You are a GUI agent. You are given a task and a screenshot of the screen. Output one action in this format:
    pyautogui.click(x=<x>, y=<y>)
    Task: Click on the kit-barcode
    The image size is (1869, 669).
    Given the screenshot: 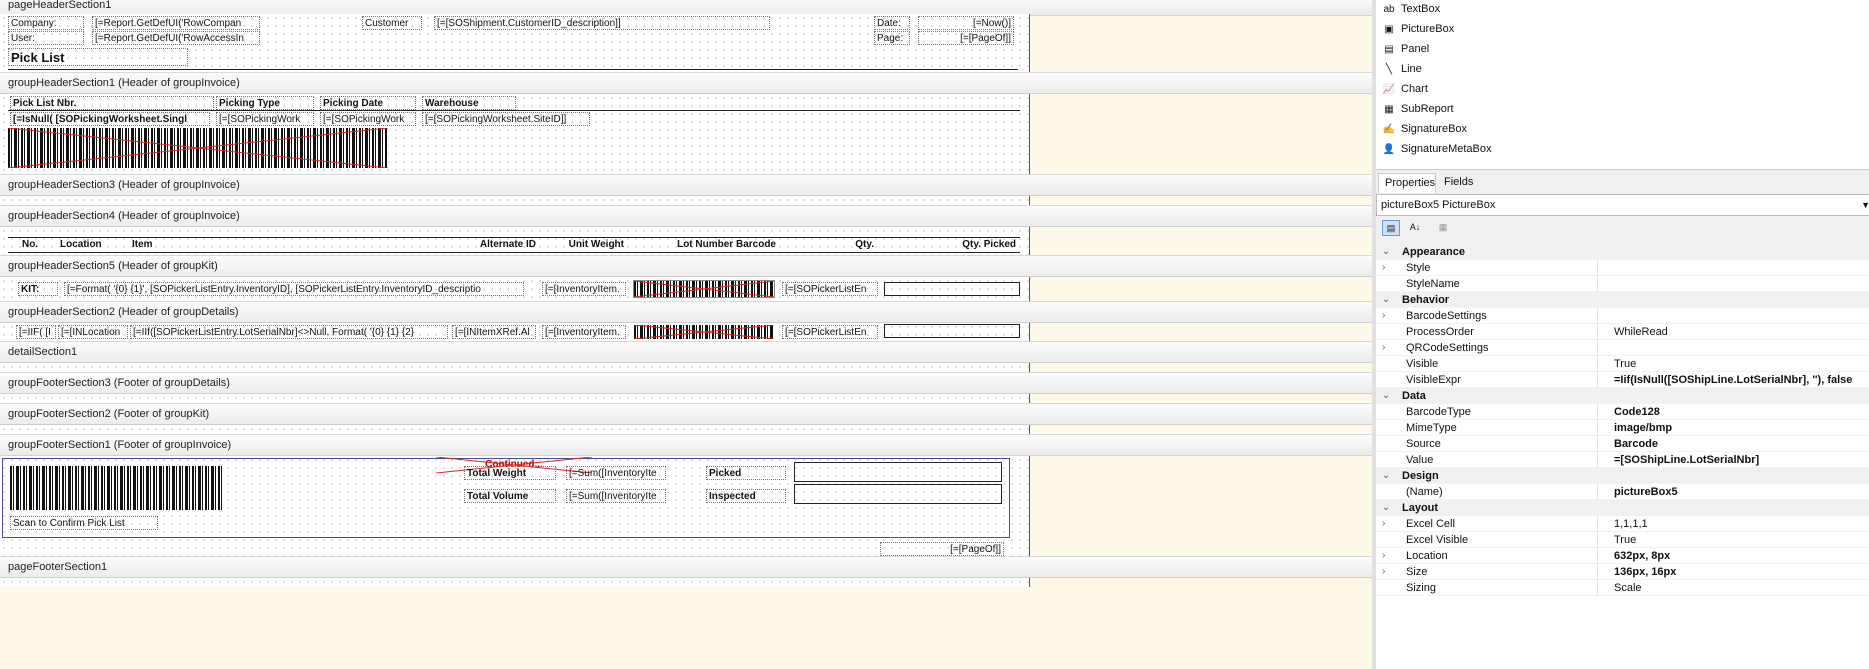 What is the action you would take?
    pyautogui.click(x=704, y=289)
    